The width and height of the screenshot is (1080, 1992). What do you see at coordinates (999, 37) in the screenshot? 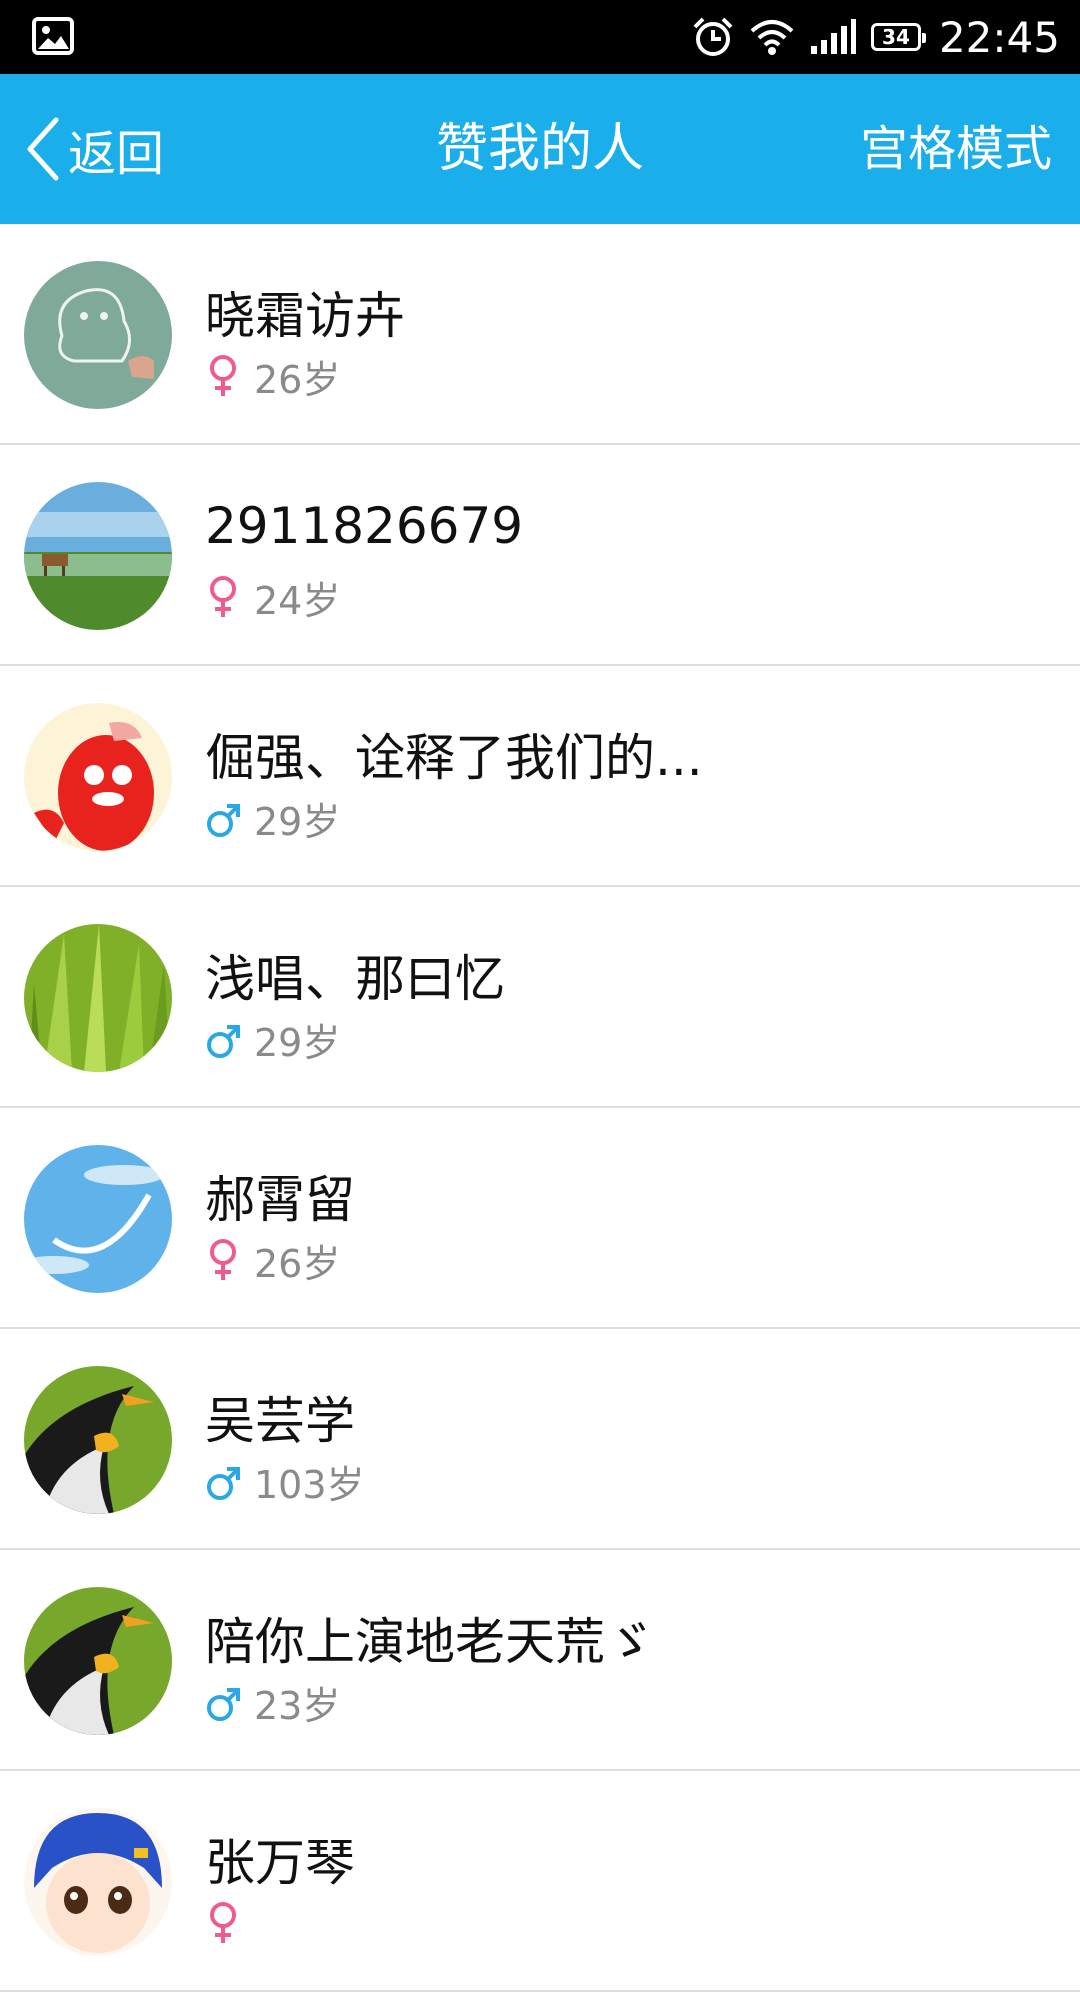
I see `clock: 22:45` at bounding box center [999, 37].